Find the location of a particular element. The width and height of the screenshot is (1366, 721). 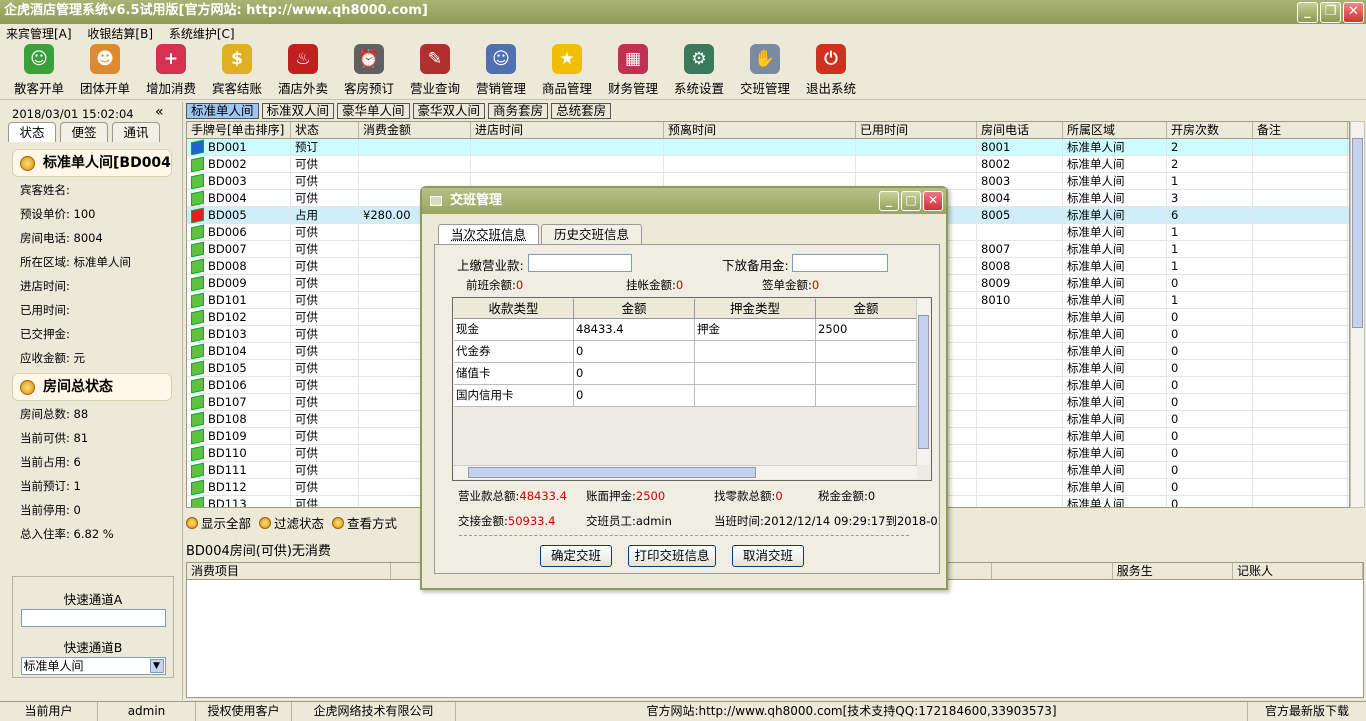

reservation-button: ⏰ 客房预订 is located at coordinates (369, 72).